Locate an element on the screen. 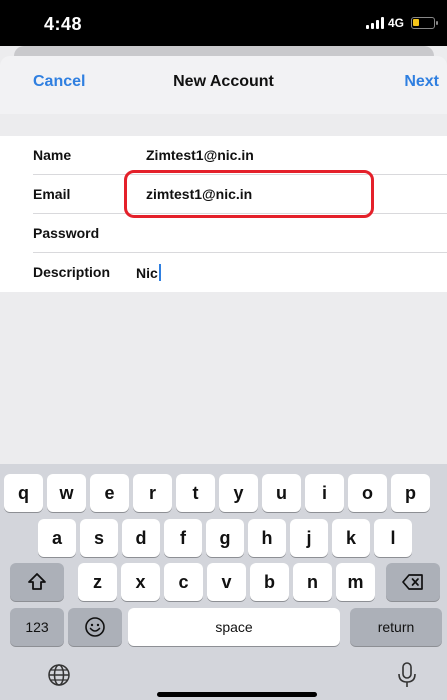 The height and width of the screenshot is (700, 447). description-value: Nic is located at coordinates (147, 273).